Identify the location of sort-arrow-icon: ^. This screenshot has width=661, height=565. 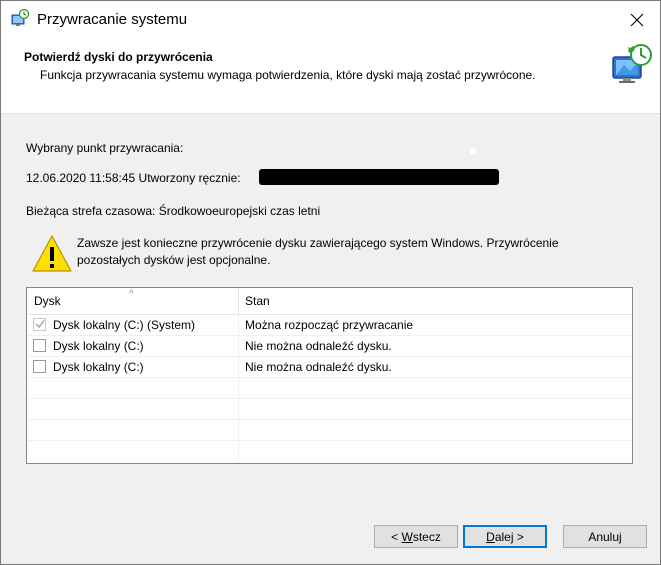
(131, 294).